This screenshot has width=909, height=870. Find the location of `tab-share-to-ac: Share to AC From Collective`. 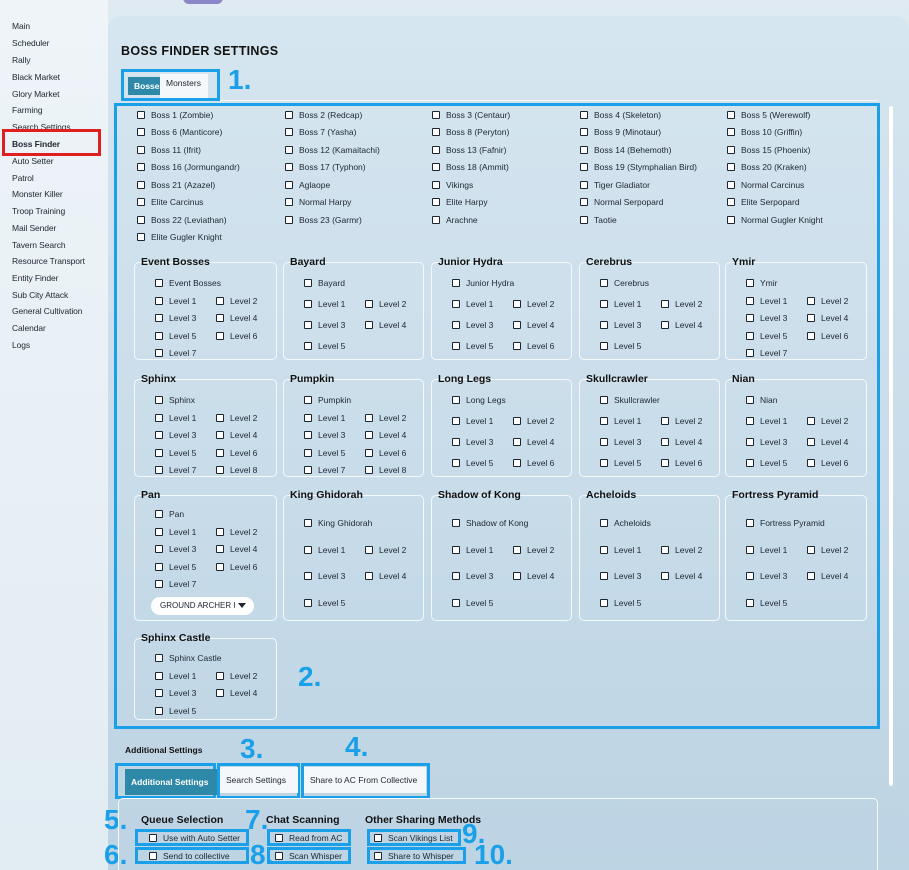

tab-share-to-ac: Share to AC From Collective is located at coordinates (365, 780).